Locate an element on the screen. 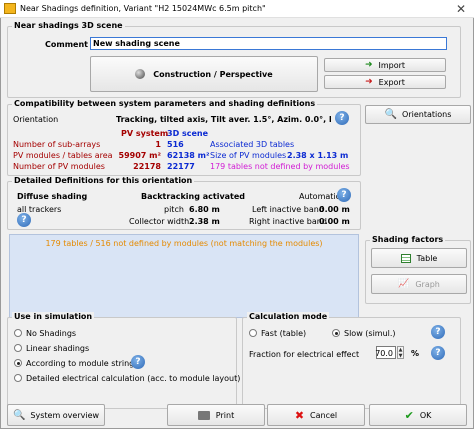 This screenshot has width=474, height=429. import-button: ➜ Import is located at coordinates (385, 65).